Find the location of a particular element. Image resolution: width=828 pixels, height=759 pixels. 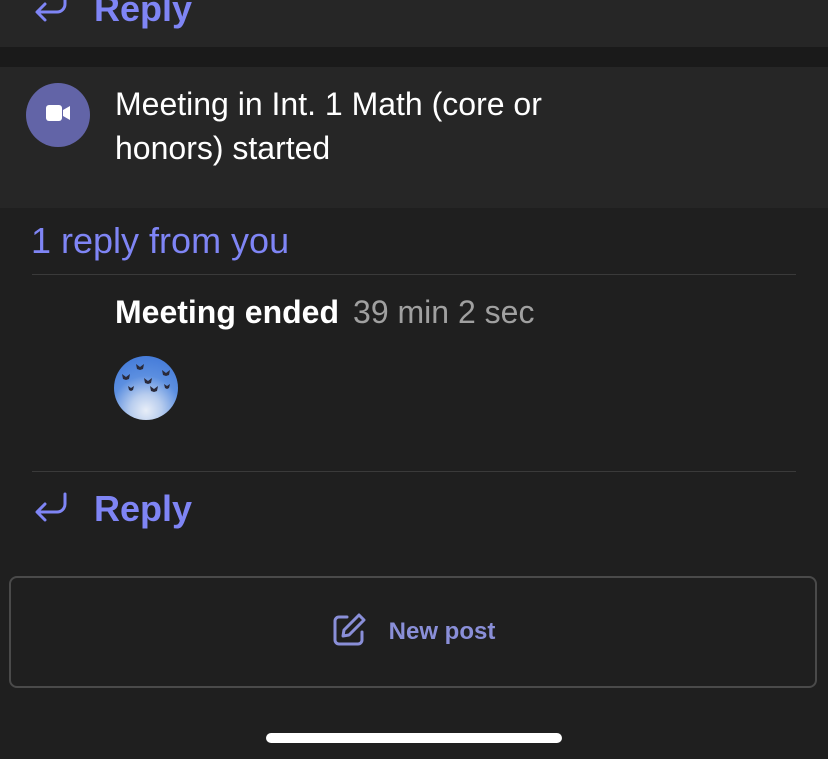

new-post-label: New post is located at coordinates (442, 631).